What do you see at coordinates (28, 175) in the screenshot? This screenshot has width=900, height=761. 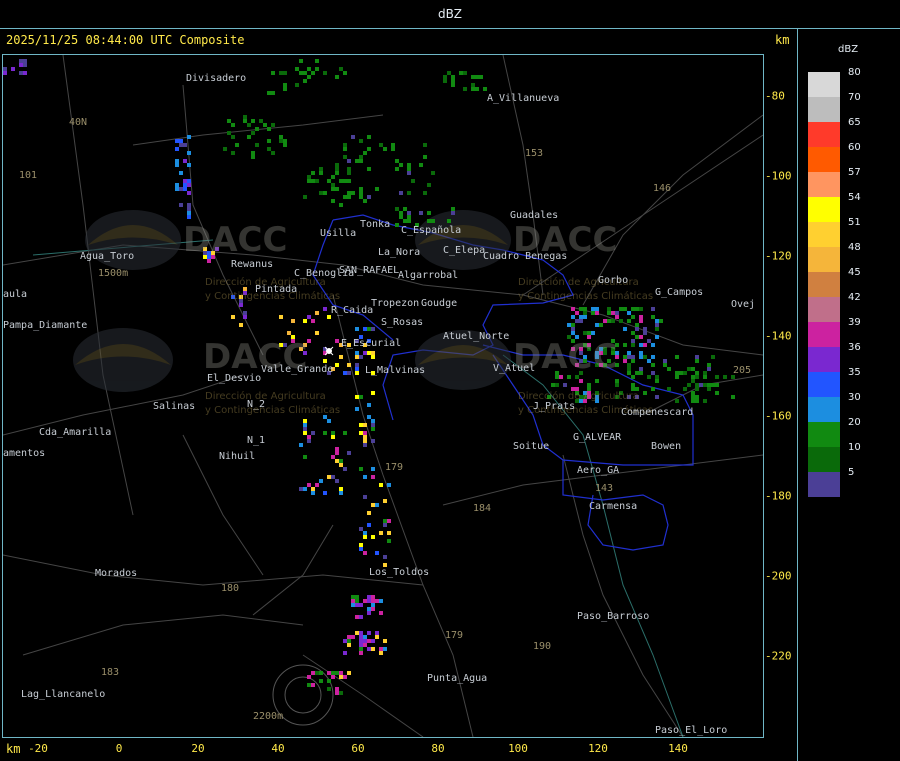 I see `place-label: 101` at bounding box center [28, 175].